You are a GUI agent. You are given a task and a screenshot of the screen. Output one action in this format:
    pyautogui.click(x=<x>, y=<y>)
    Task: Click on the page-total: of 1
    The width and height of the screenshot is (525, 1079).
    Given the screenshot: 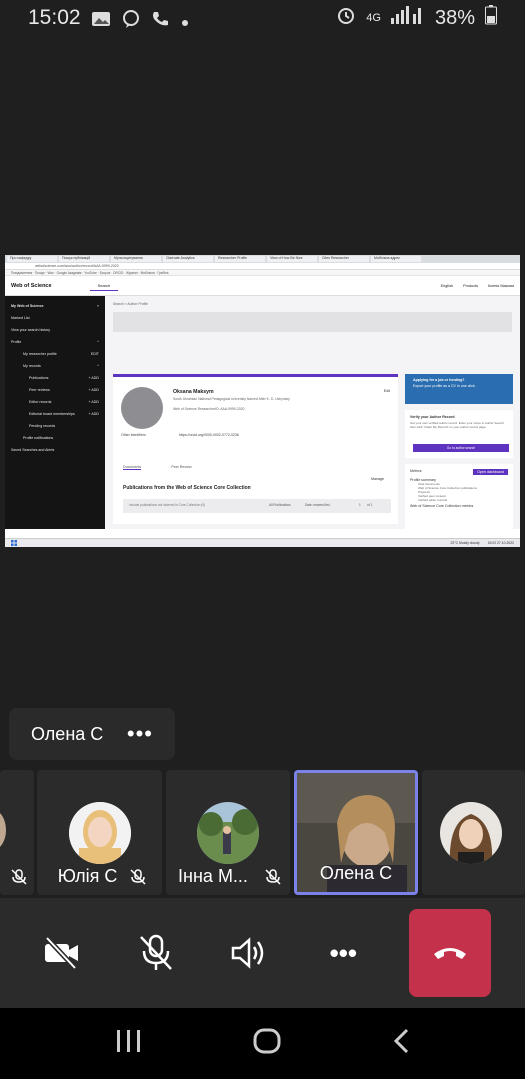 What is the action you would take?
    pyautogui.click(x=370, y=505)
    